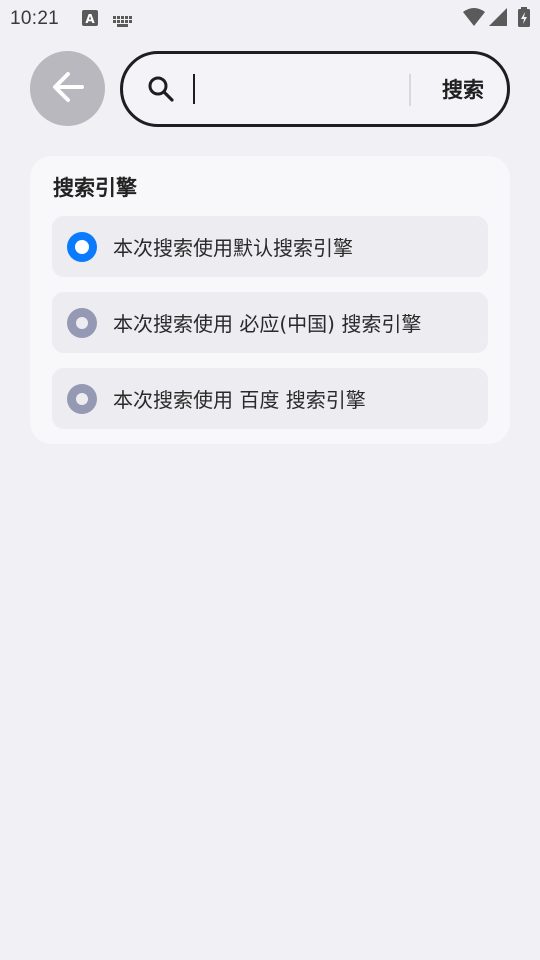 The height and width of the screenshot is (960, 540). I want to click on engine-option-bing: 本次搜索使用 必应(中国) 搜索引擎, so click(270, 322).